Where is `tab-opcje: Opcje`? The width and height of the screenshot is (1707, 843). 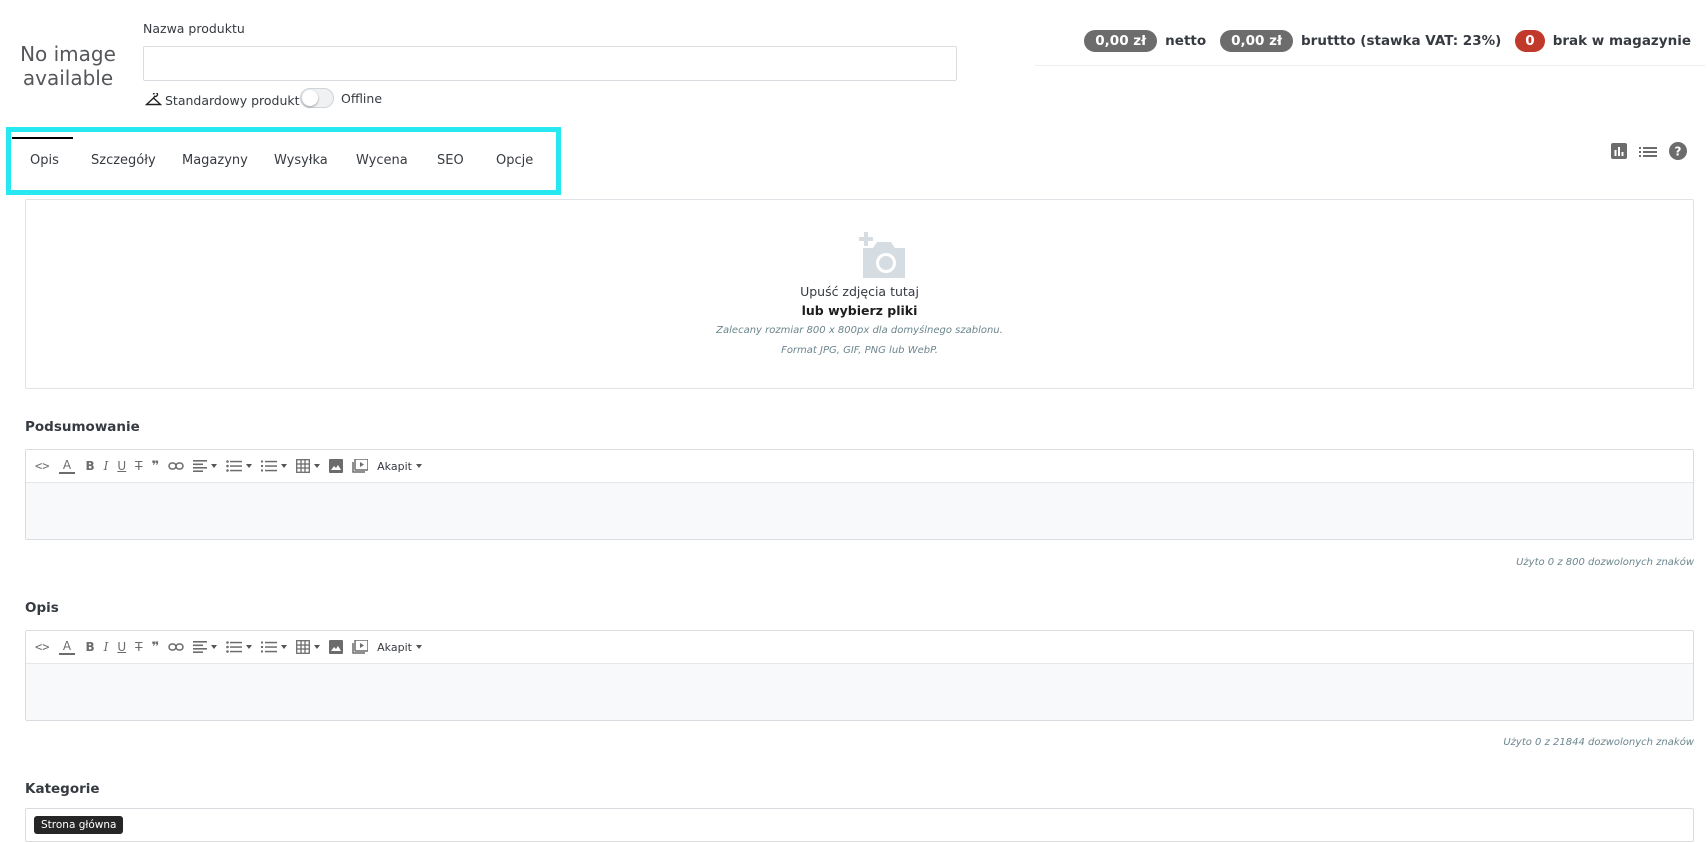 tab-opcje: Opcje is located at coordinates (514, 160).